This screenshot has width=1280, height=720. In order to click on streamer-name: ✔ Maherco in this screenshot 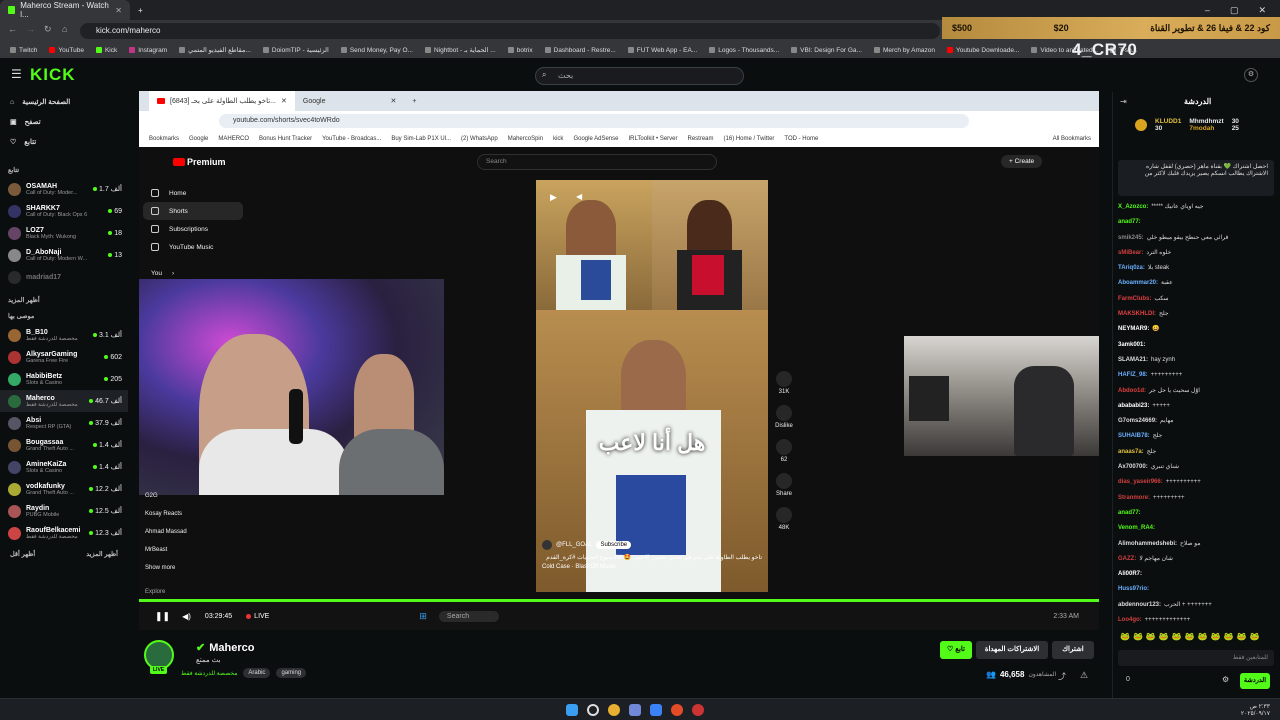, I will do `click(225, 648)`.